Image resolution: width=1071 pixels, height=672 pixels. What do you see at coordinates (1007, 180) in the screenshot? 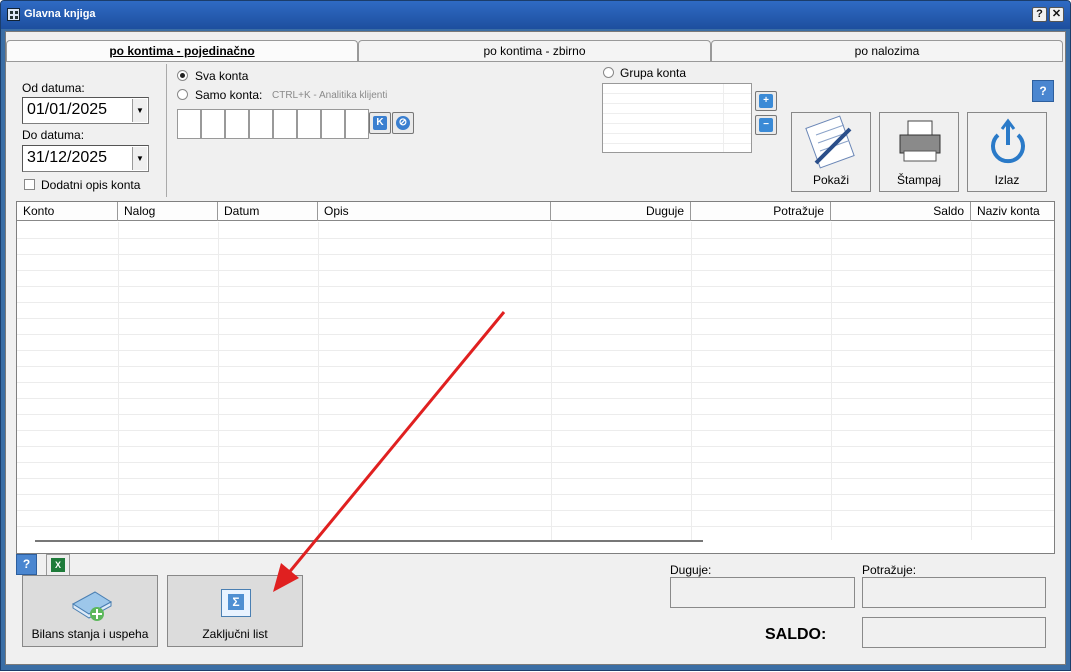
I see `izlaz-label: Izlaz` at bounding box center [1007, 180].